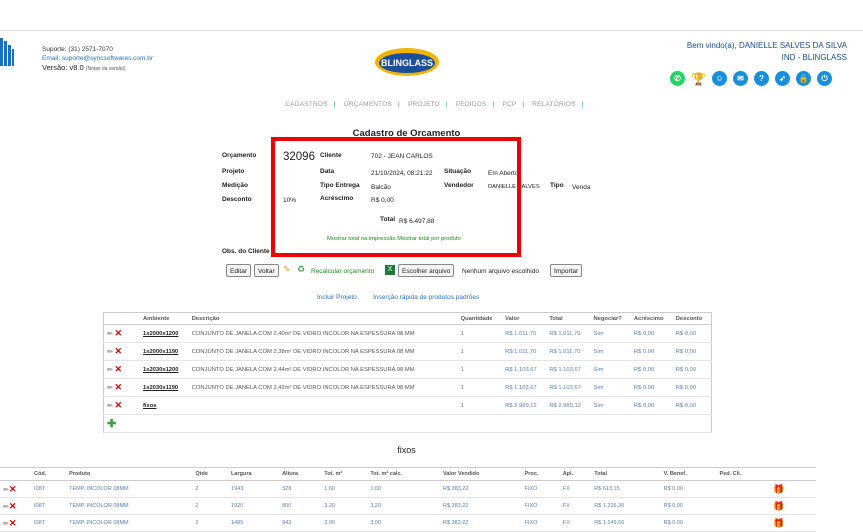  Describe the element at coordinates (782, 78) in the screenshot. I see `rocket-icon: ➶` at that location.